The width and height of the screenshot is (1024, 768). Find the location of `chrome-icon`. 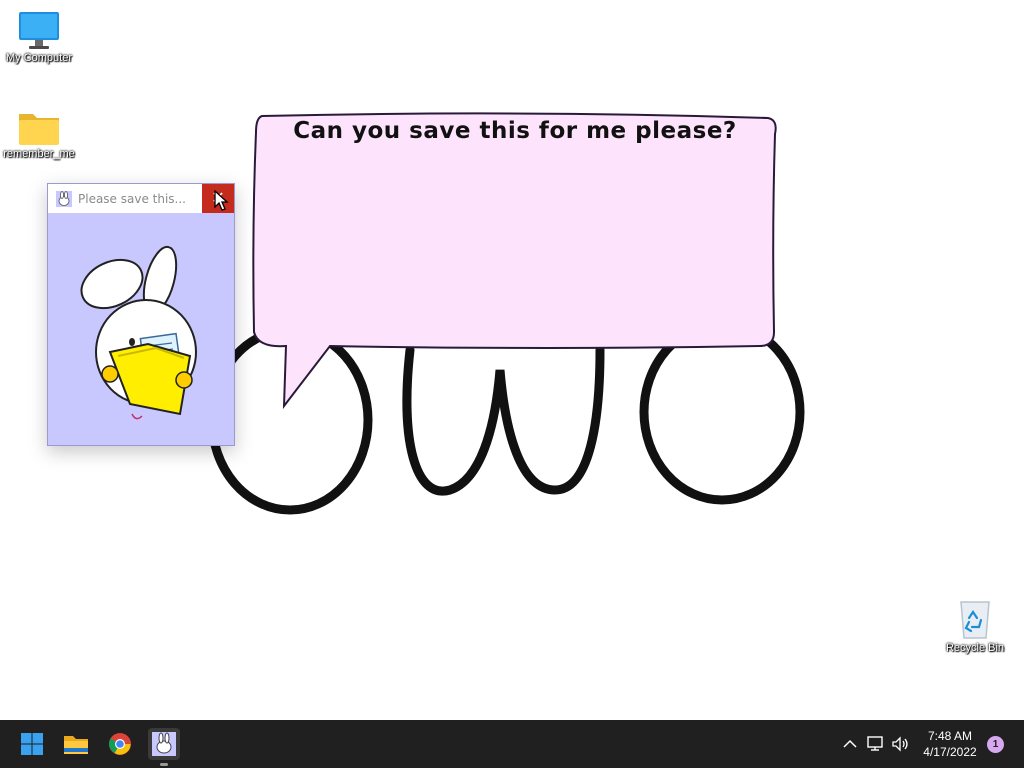

chrome-icon is located at coordinates (120, 744).